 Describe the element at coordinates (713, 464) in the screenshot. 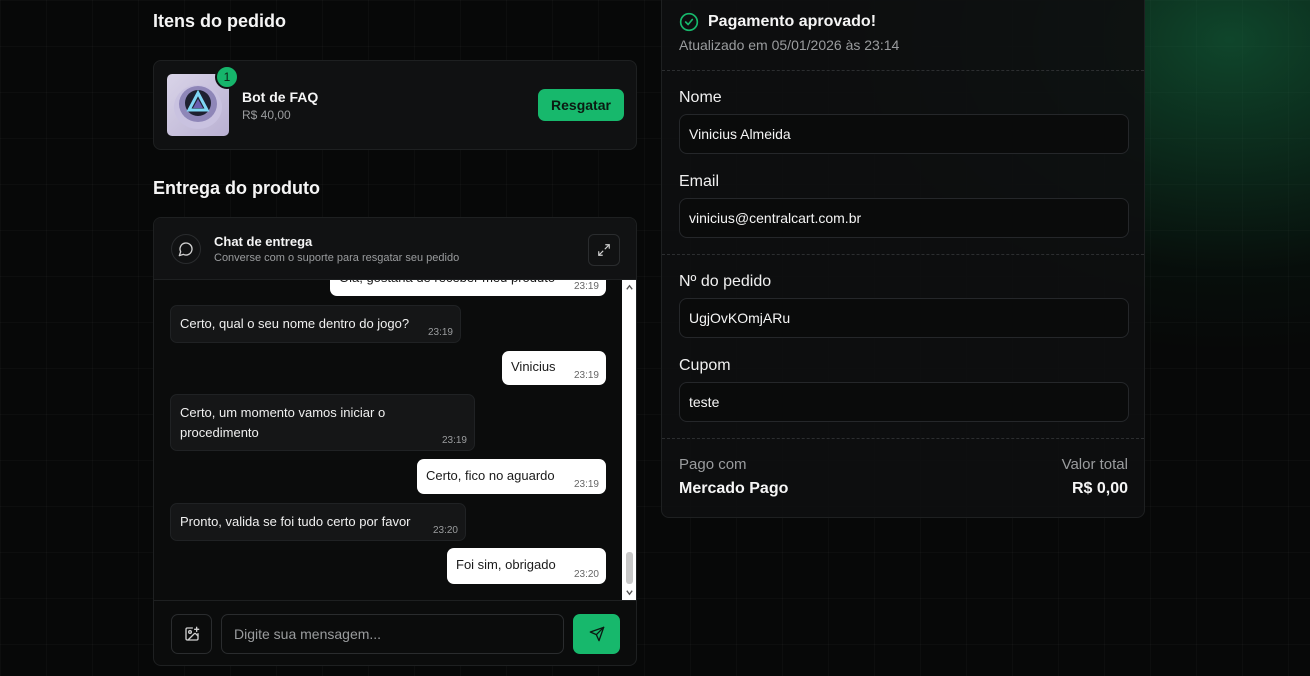

I see `paid-with-label: Pago com` at that location.